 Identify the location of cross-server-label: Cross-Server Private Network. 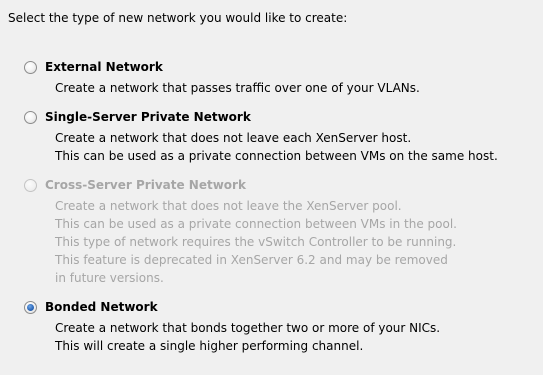
(145, 185).